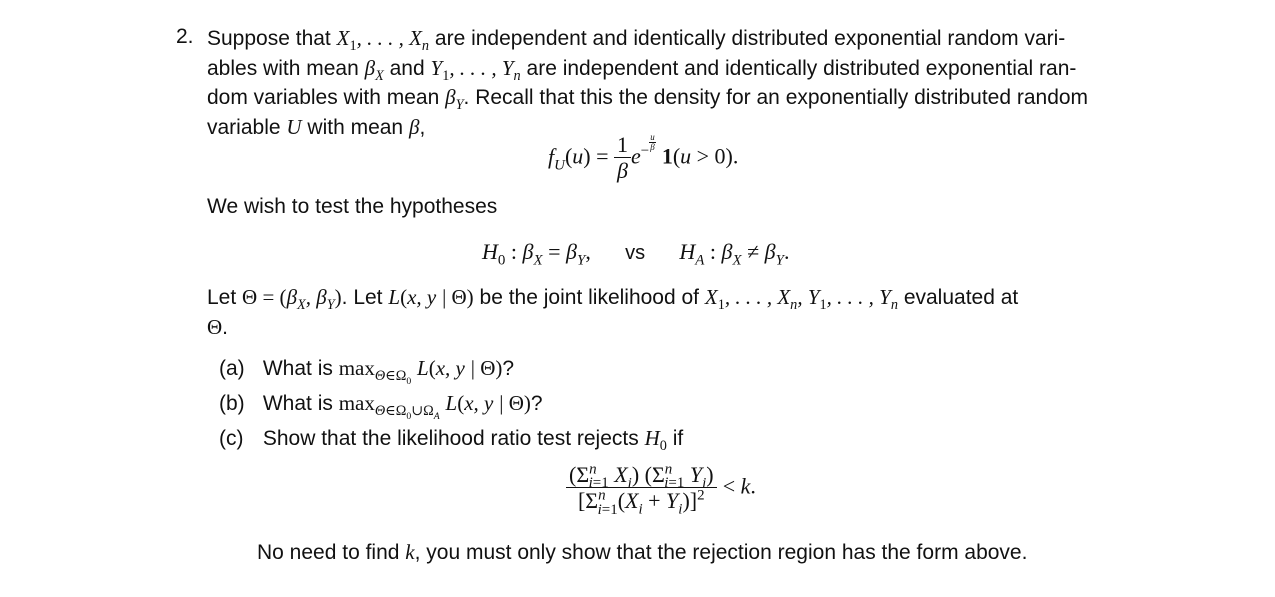  What do you see at coordinates (185, 36) in the screenshot?
I see `problem-number: 2.` at bounding box center [185, 36].